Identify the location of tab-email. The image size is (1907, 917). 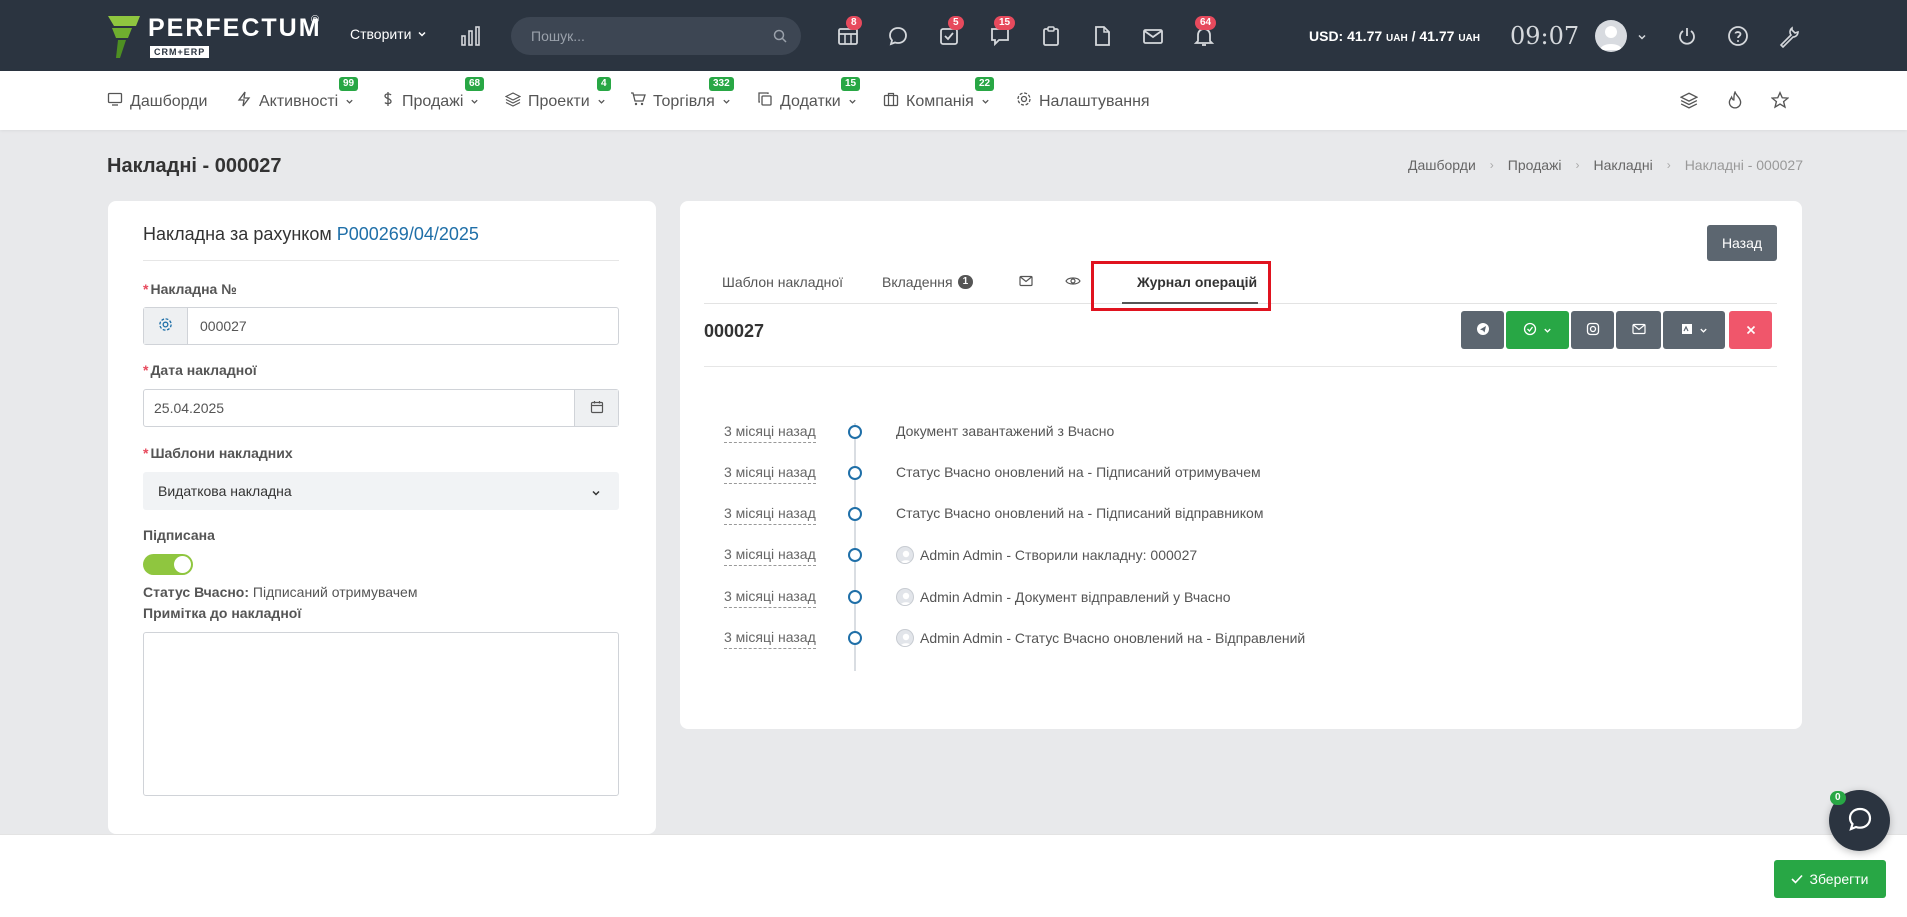
(1026, 282).